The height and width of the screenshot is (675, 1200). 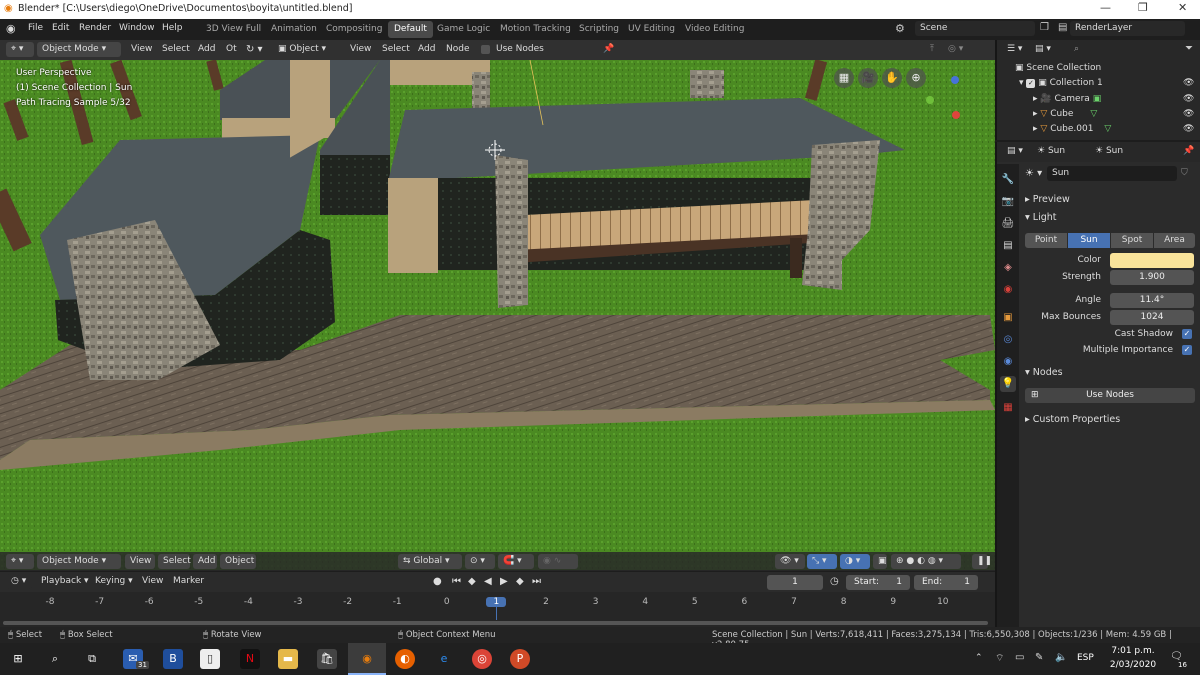 I want to click on snap-icon: ⤒, so click(x=932, y=49).